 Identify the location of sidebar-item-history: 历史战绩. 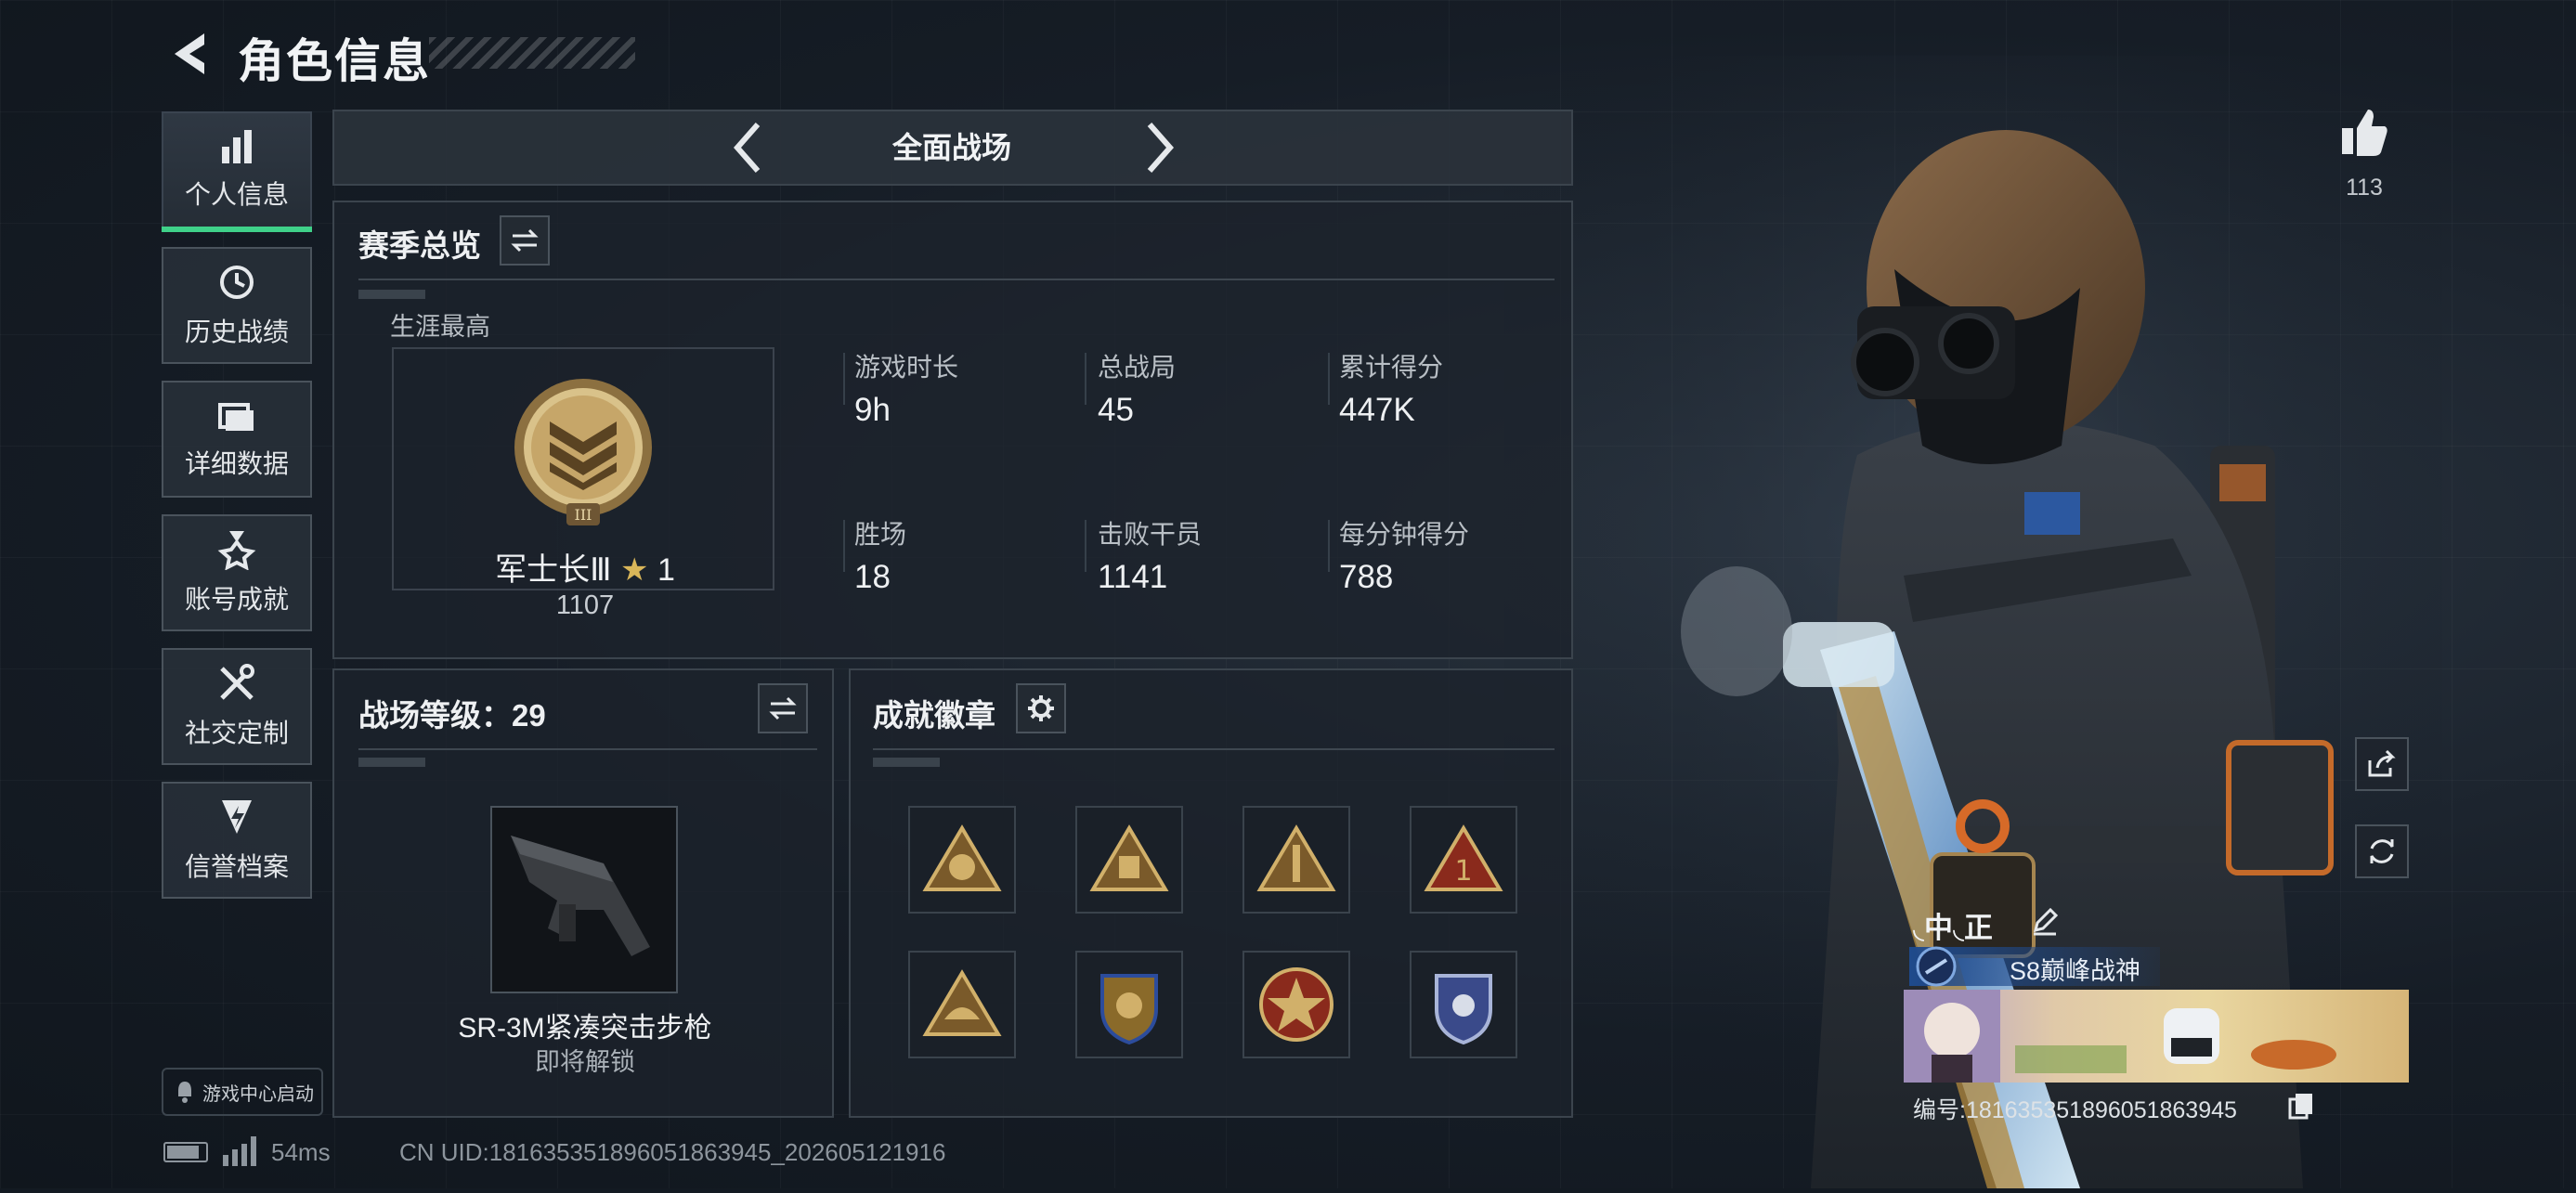
(237, 306).